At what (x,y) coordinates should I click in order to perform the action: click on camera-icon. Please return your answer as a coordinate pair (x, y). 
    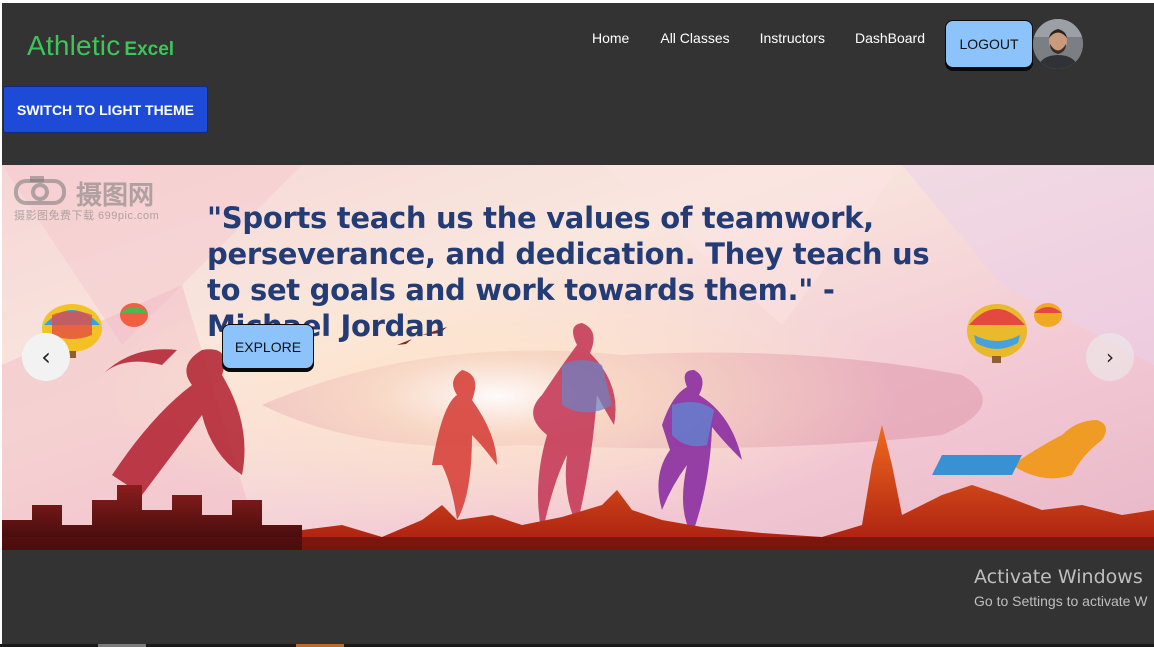
    Looking at the image, I should click on (40, 190).